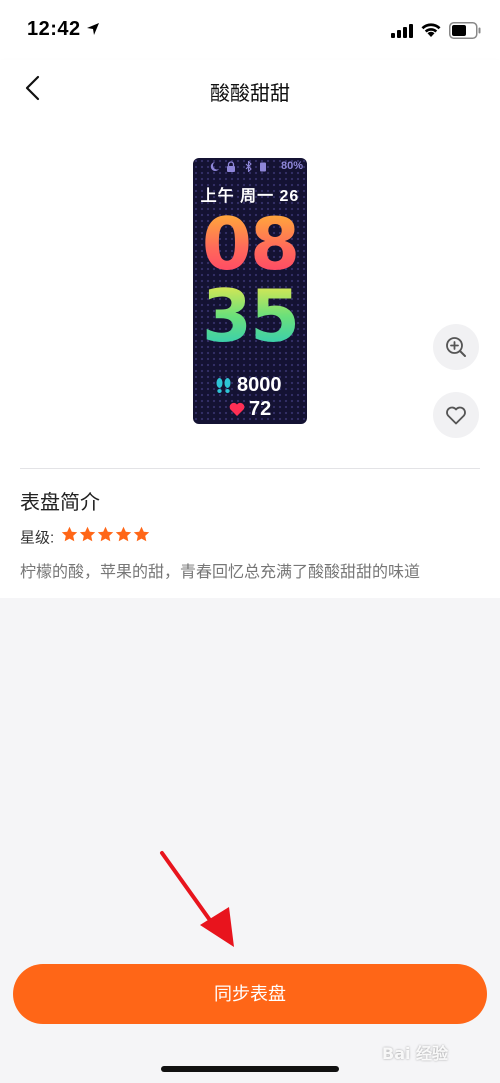  Describe the element at coordinates (93, 29) in the screenshot. I see `location-arrow-icon` at that location.